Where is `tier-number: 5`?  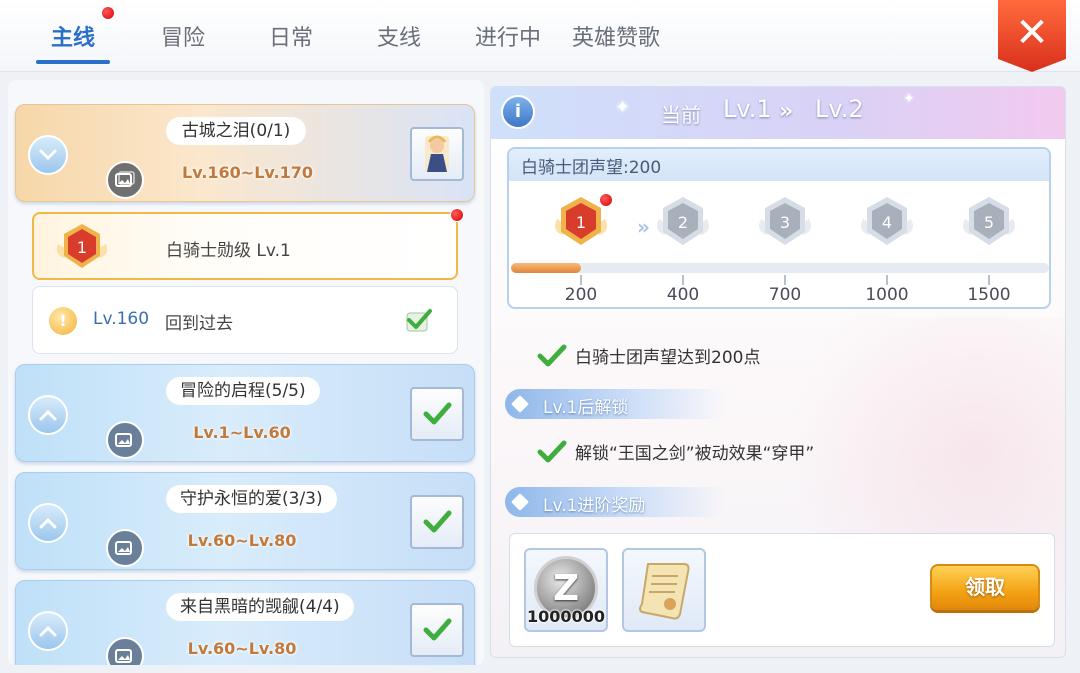
tier-number: 5 is located at coordinates (989, 222).